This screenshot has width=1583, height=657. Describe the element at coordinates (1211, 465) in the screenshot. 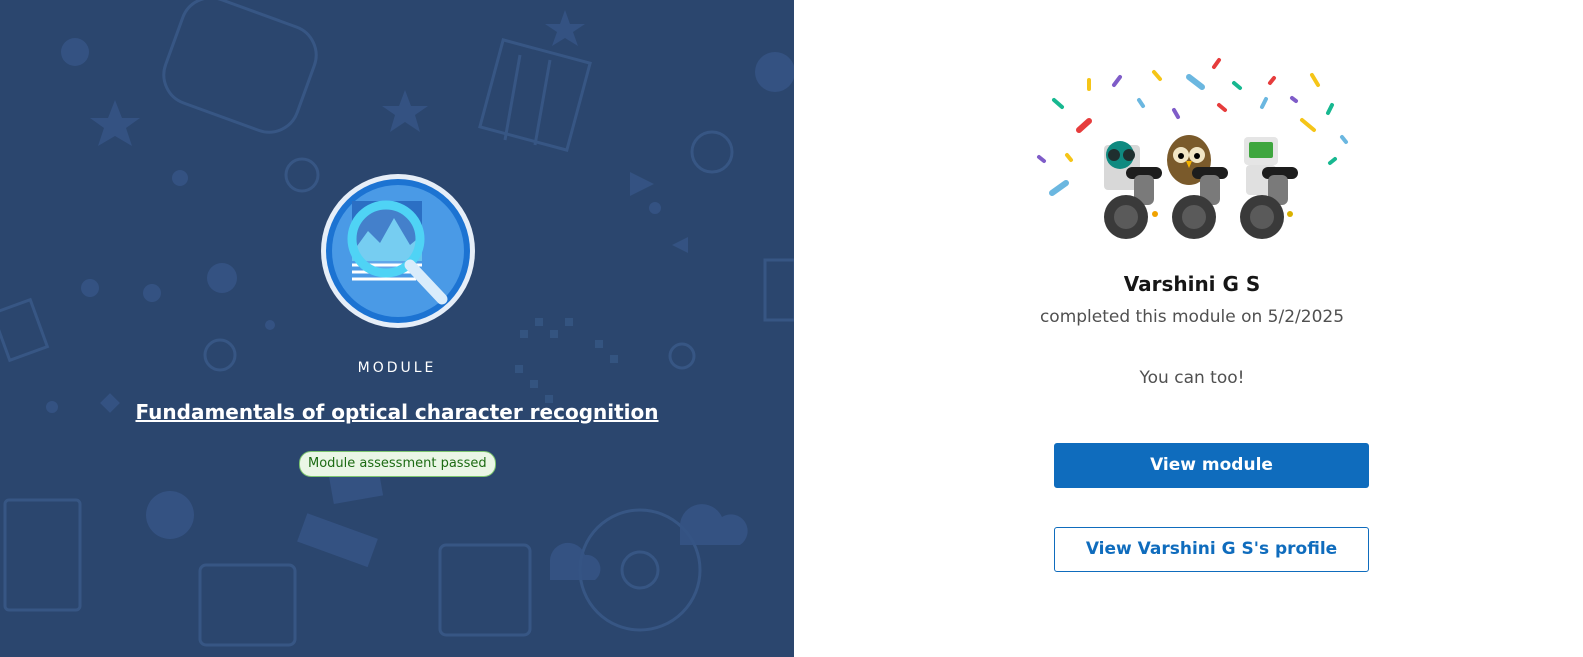

I see `view-module-button: View module` at that location.